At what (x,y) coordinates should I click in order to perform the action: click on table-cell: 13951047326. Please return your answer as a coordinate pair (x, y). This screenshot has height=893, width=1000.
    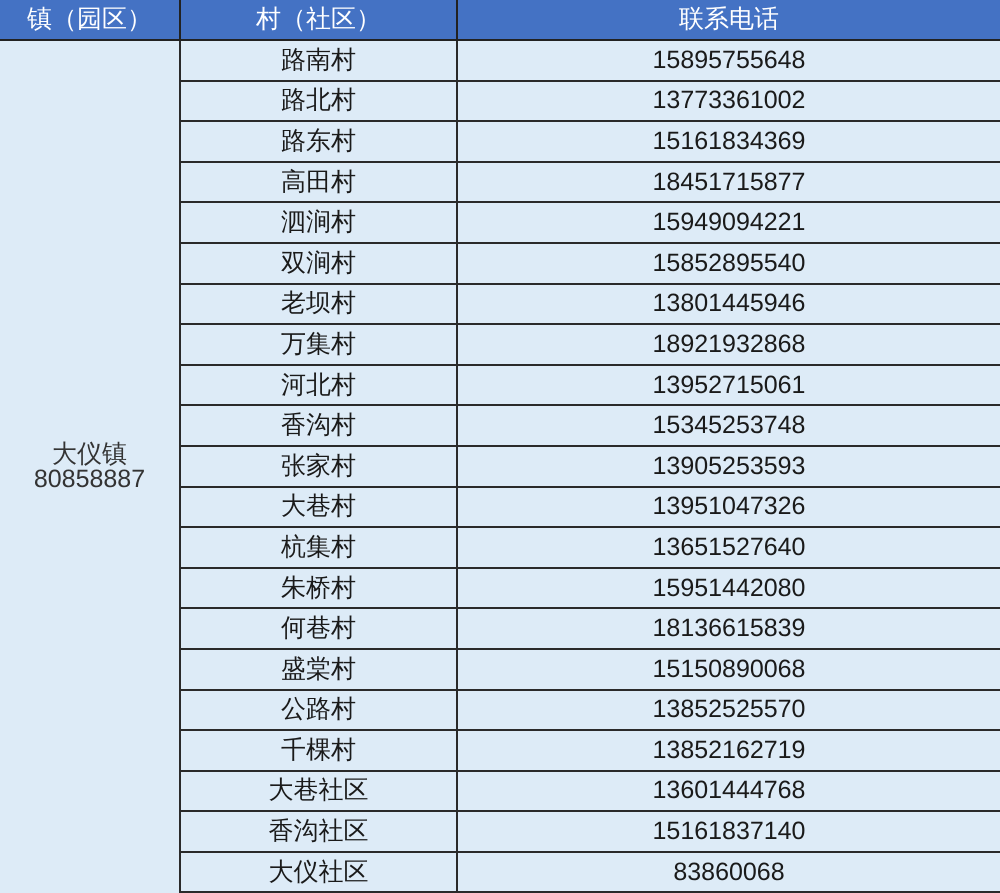
    Looking at the image, I should click on (728, 507).